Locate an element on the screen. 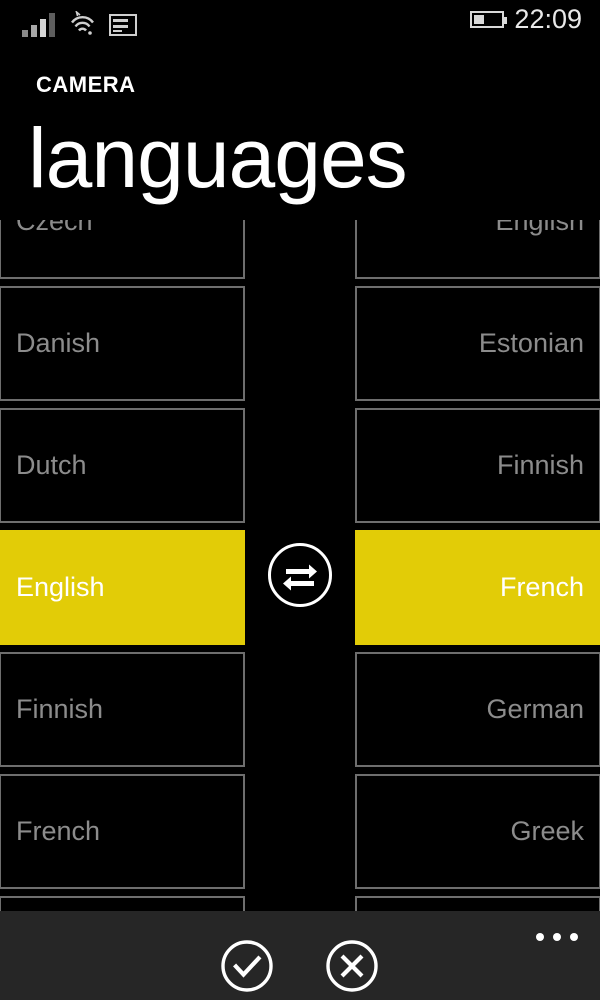  language-label: Danish is located at coordinates (58, 343).